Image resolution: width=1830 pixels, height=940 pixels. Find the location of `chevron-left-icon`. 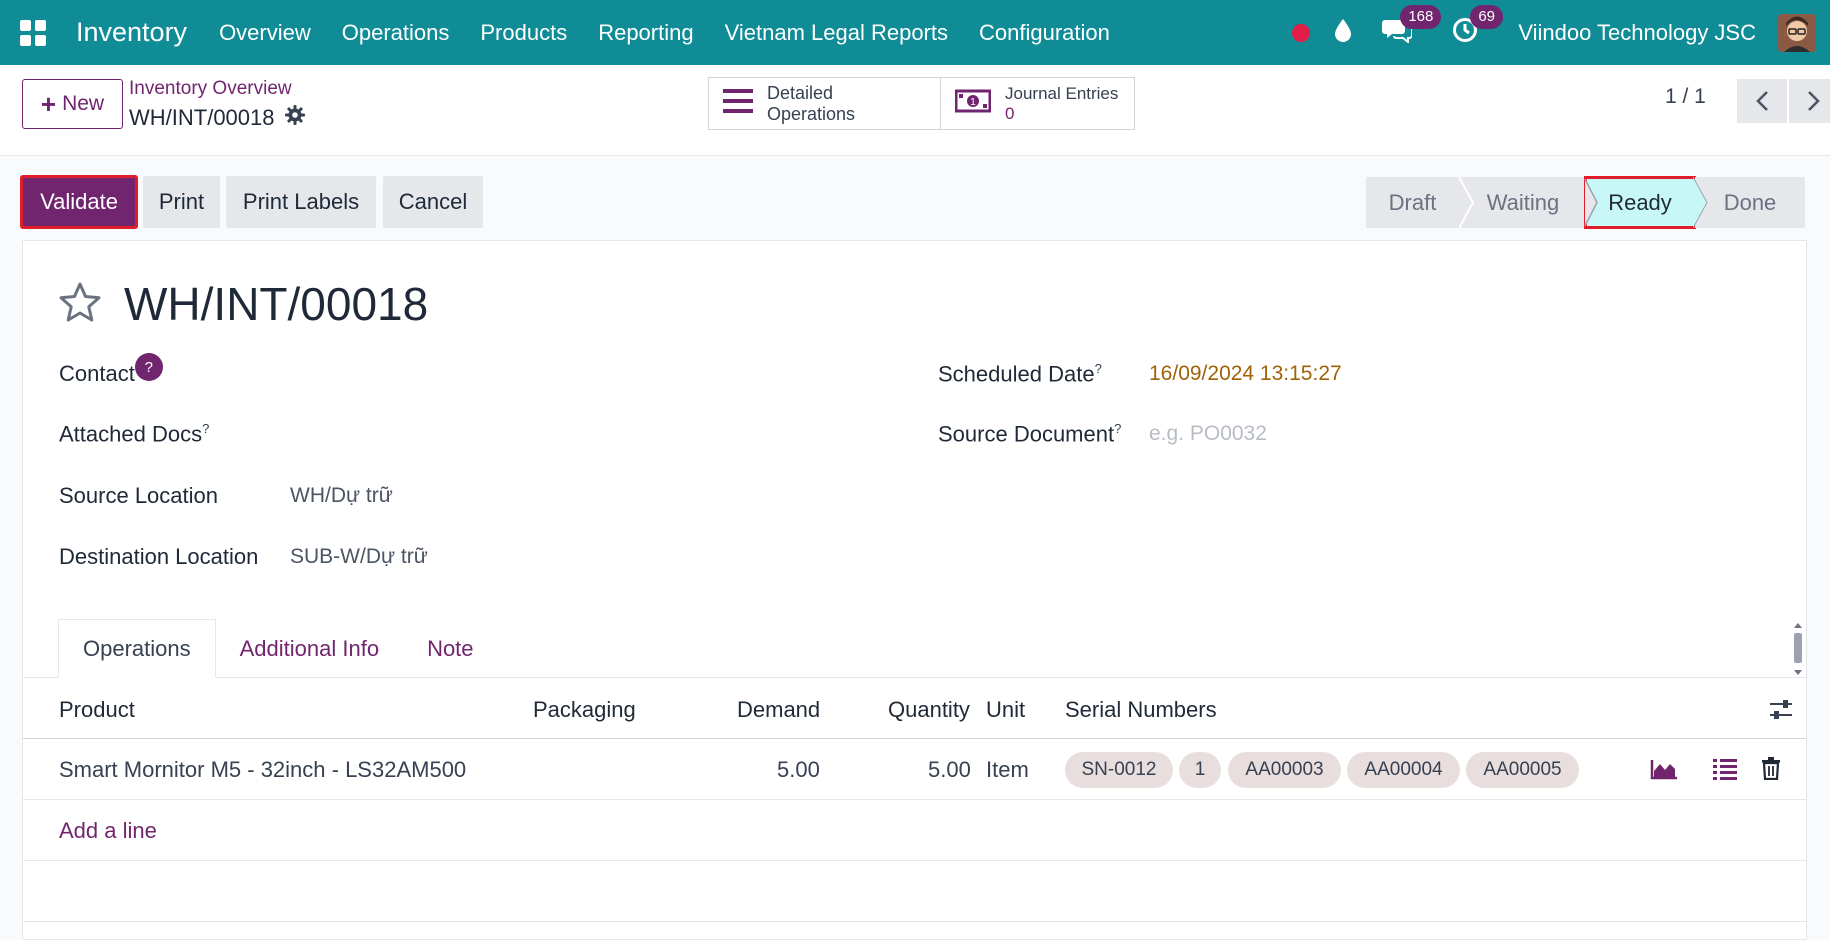

chevron-left-icon is located at coordinates (1762, 101).